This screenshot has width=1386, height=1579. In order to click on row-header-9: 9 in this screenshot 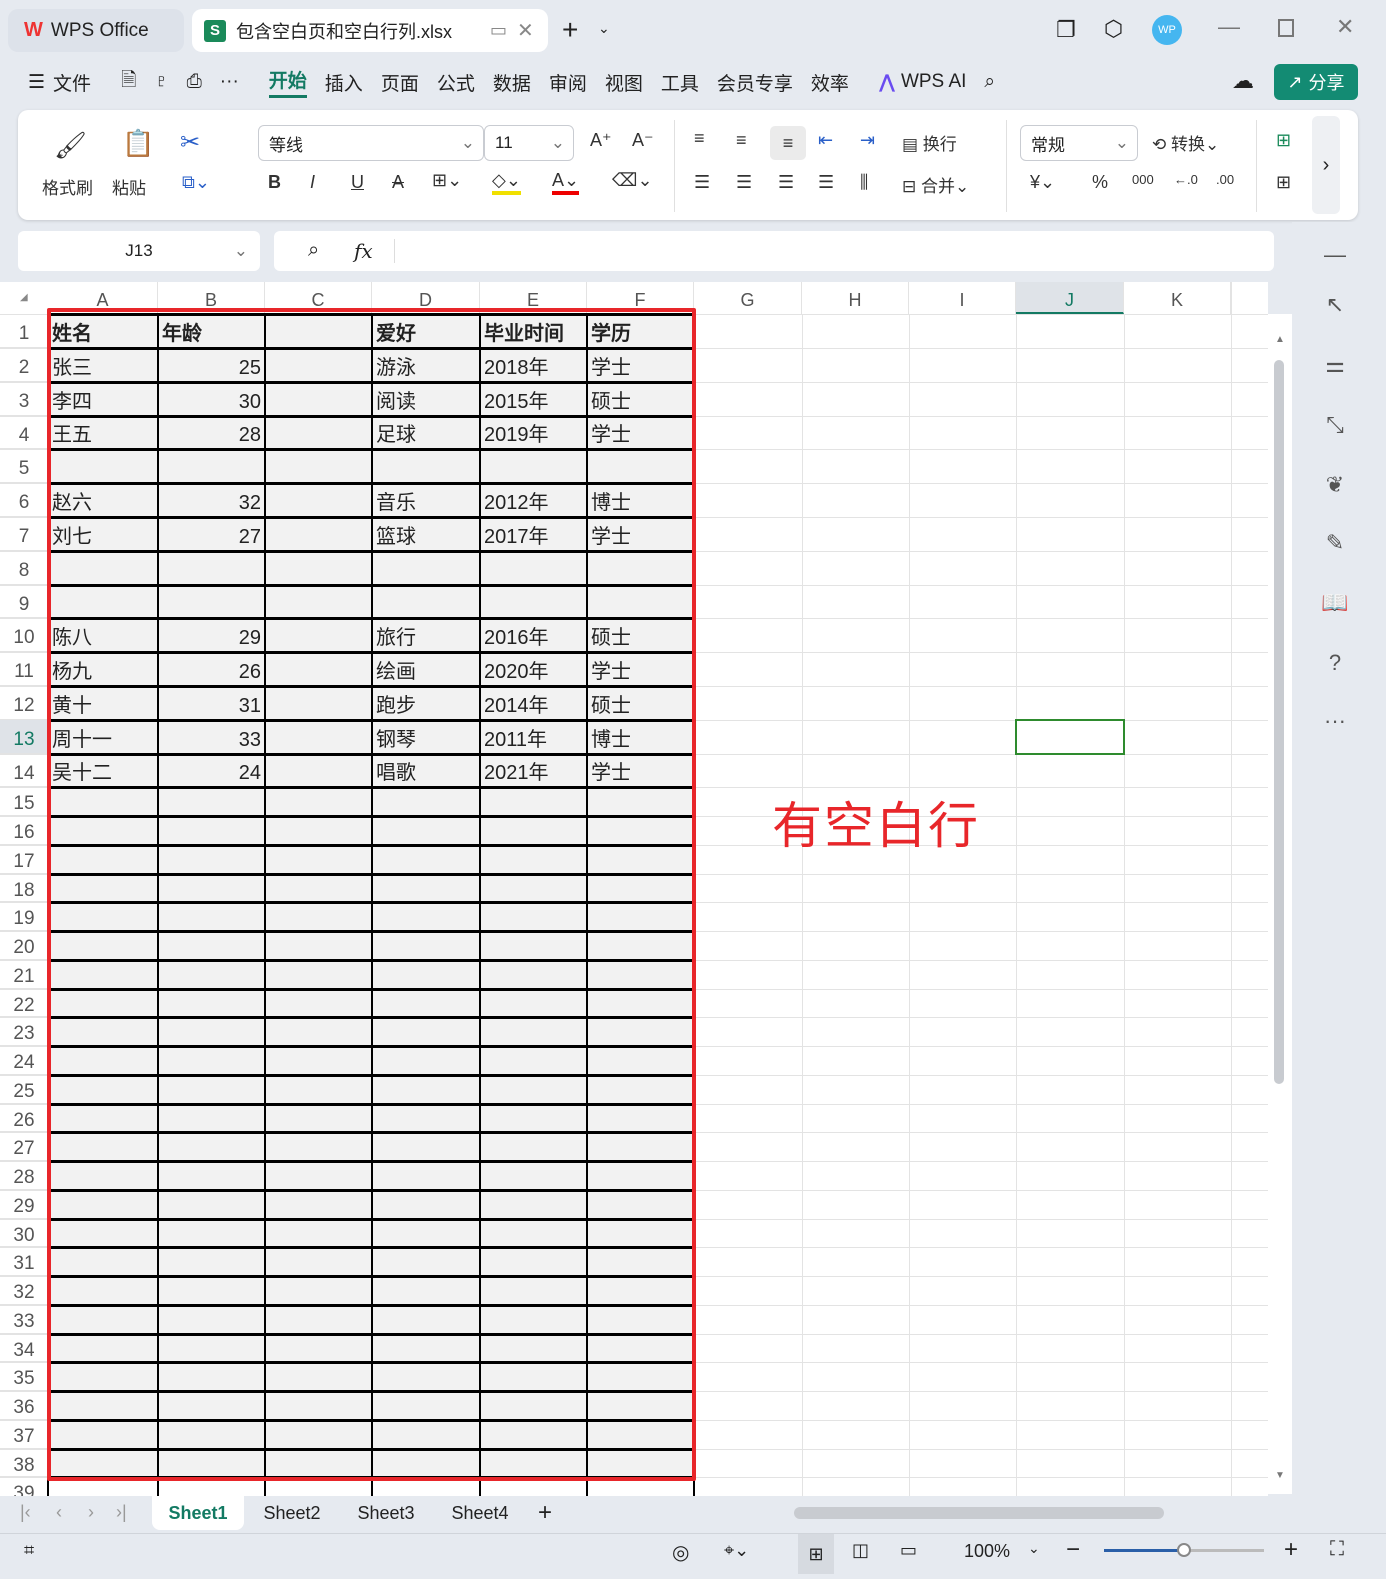, I will do `click(24, 602)`.